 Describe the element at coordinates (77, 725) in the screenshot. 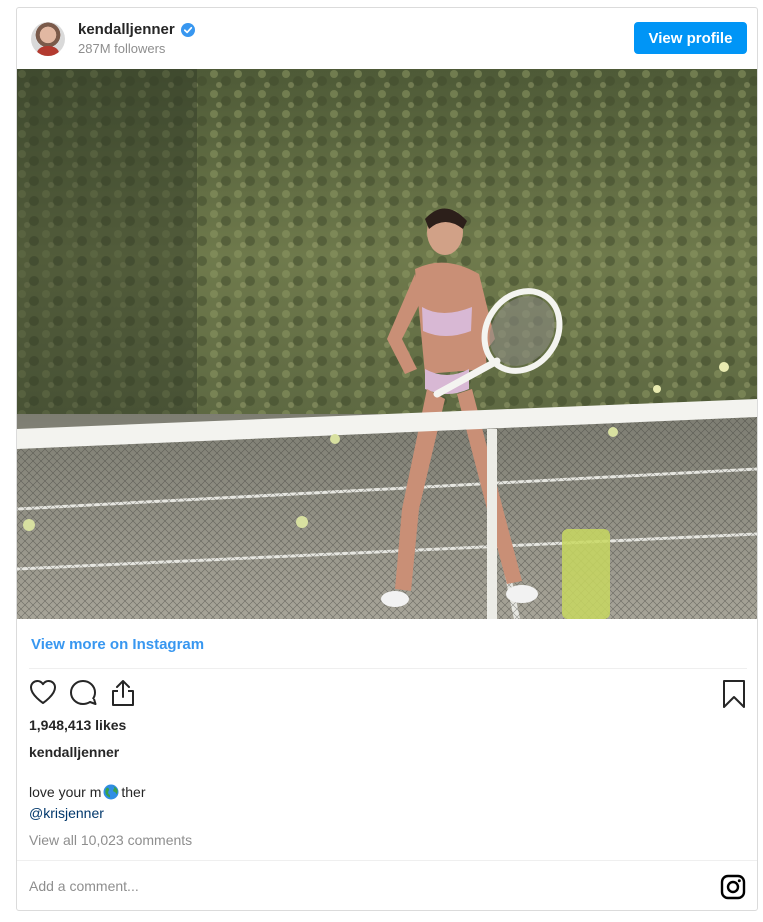

I see `like-count: 1,948,413 likes` at that location.